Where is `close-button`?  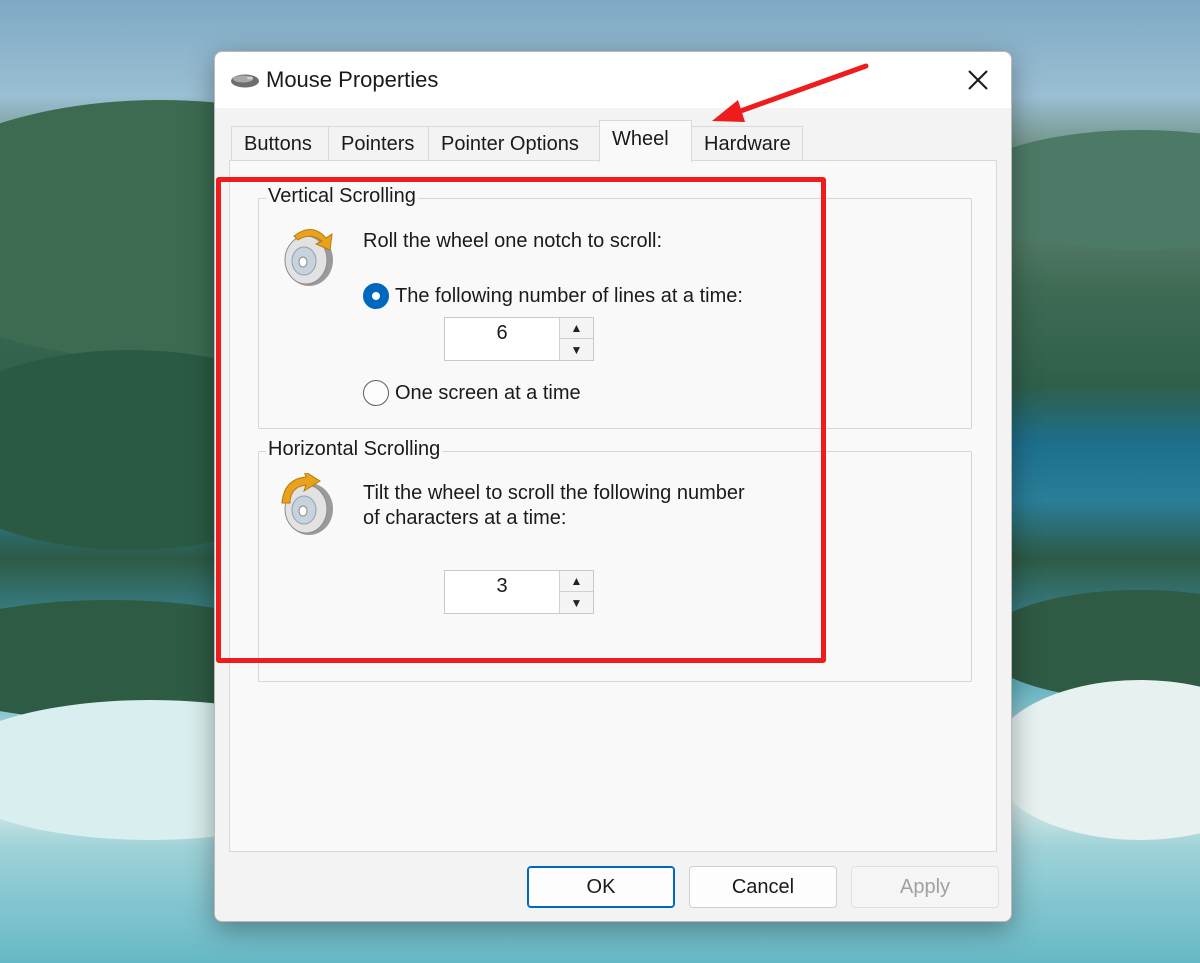
close-button is located at coordinates (978, 80).